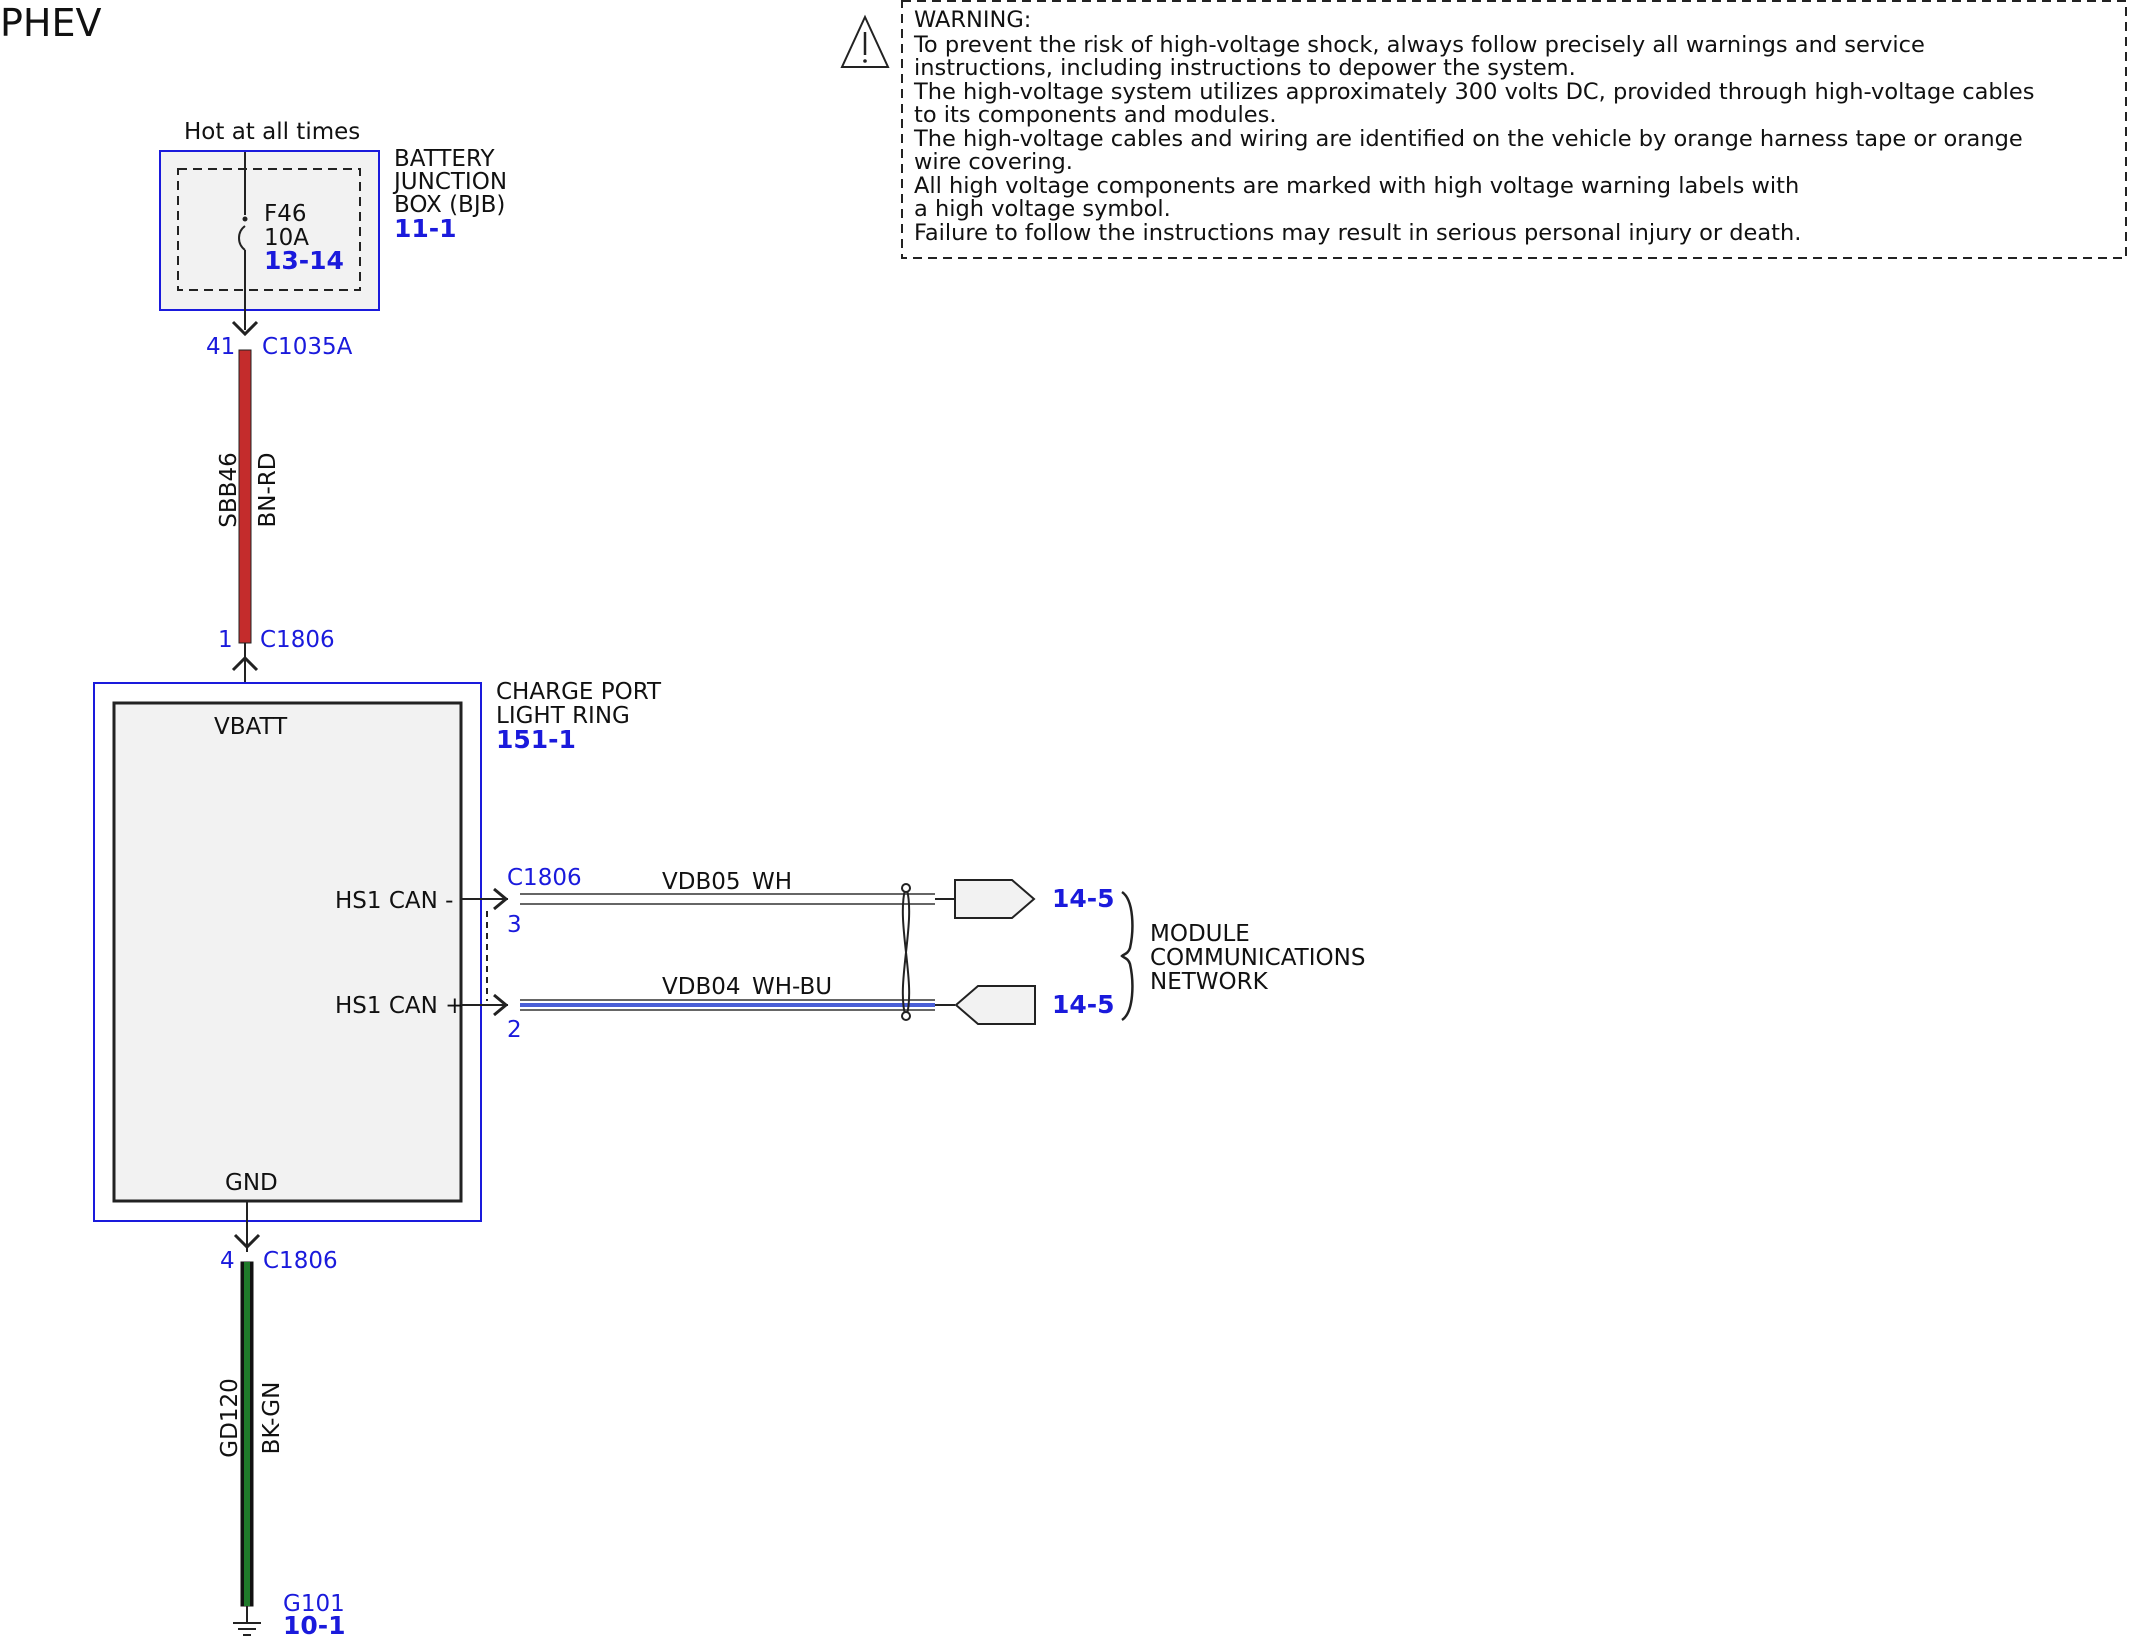  What do you see at coordinates (536, 739) in the screenshot?
I see `module-reference: 151-1` at bounding box center [536, 739].